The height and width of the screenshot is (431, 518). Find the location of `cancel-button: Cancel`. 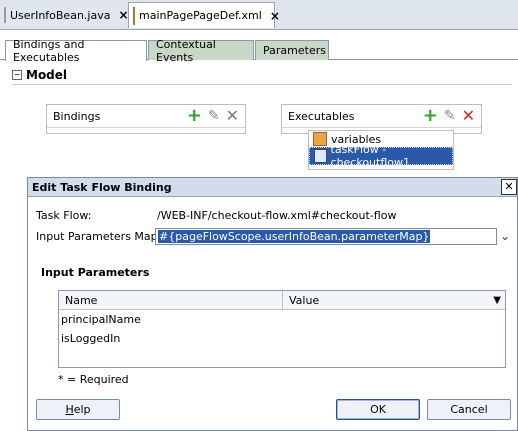

cancel-button: Cancel is located at coordinates (469, 409).